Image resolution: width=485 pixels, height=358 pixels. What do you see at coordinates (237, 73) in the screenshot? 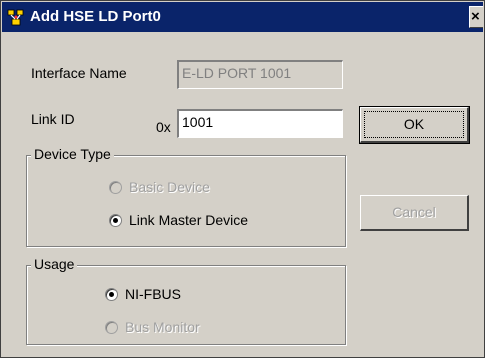
I see `interface-name-value: E-LD PORT 1001` at bounding box center [237, 73].